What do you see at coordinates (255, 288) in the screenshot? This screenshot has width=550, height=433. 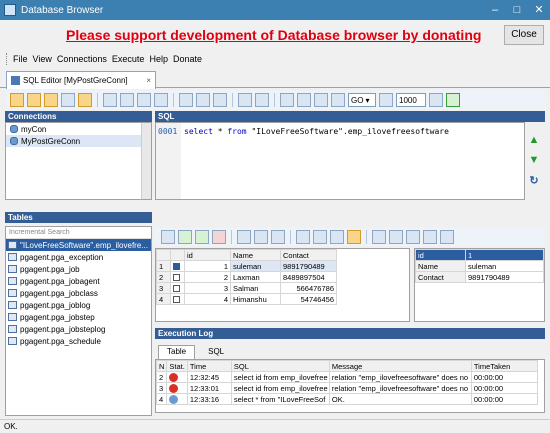 I see `cell-name: Salman` at bounding box center [255, 288].